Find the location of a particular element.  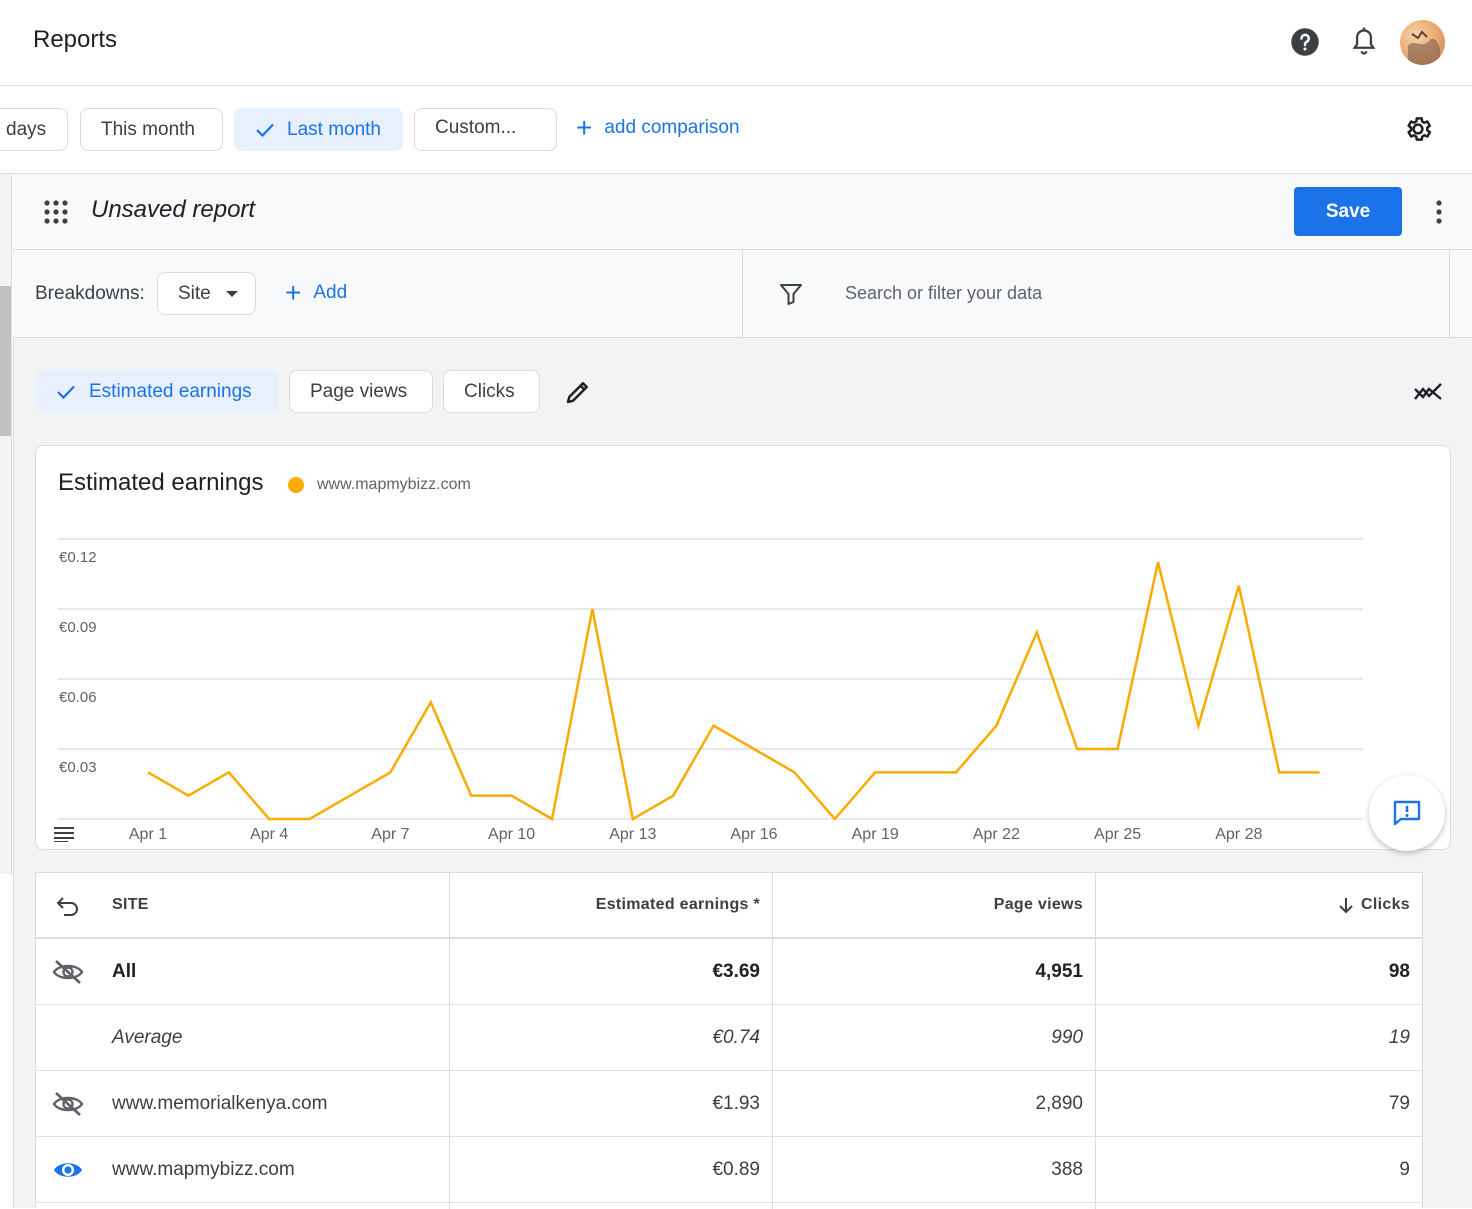

clicks-value: 98 is located at coordinates (1399, 971).